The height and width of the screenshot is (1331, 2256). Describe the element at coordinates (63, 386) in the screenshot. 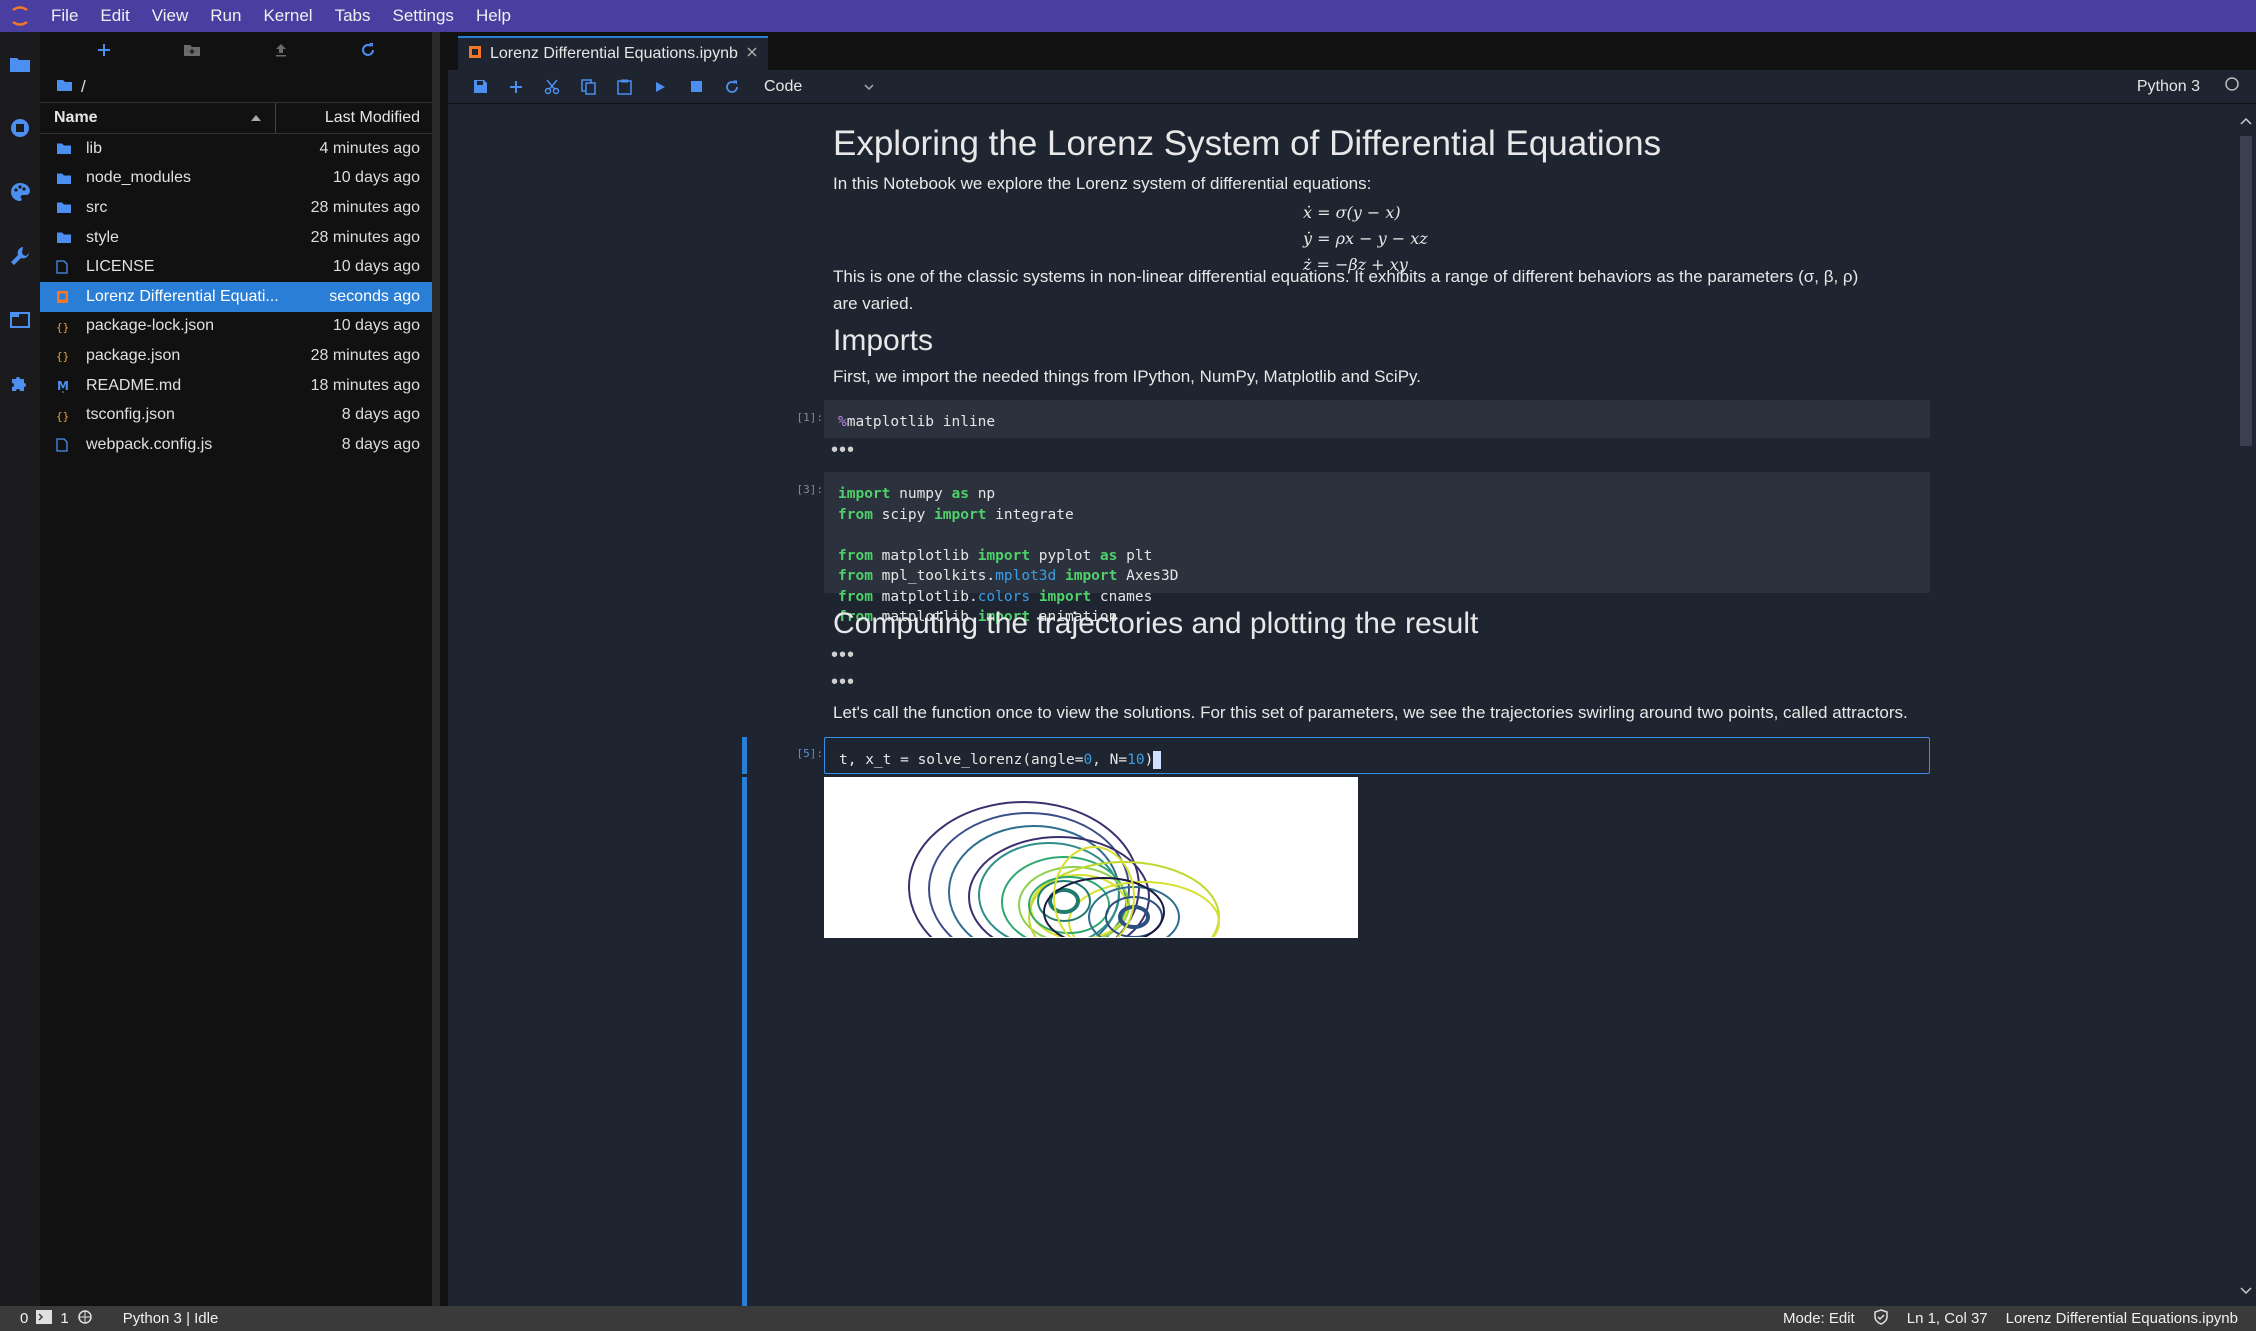

I see `svg-text: M` at that location.